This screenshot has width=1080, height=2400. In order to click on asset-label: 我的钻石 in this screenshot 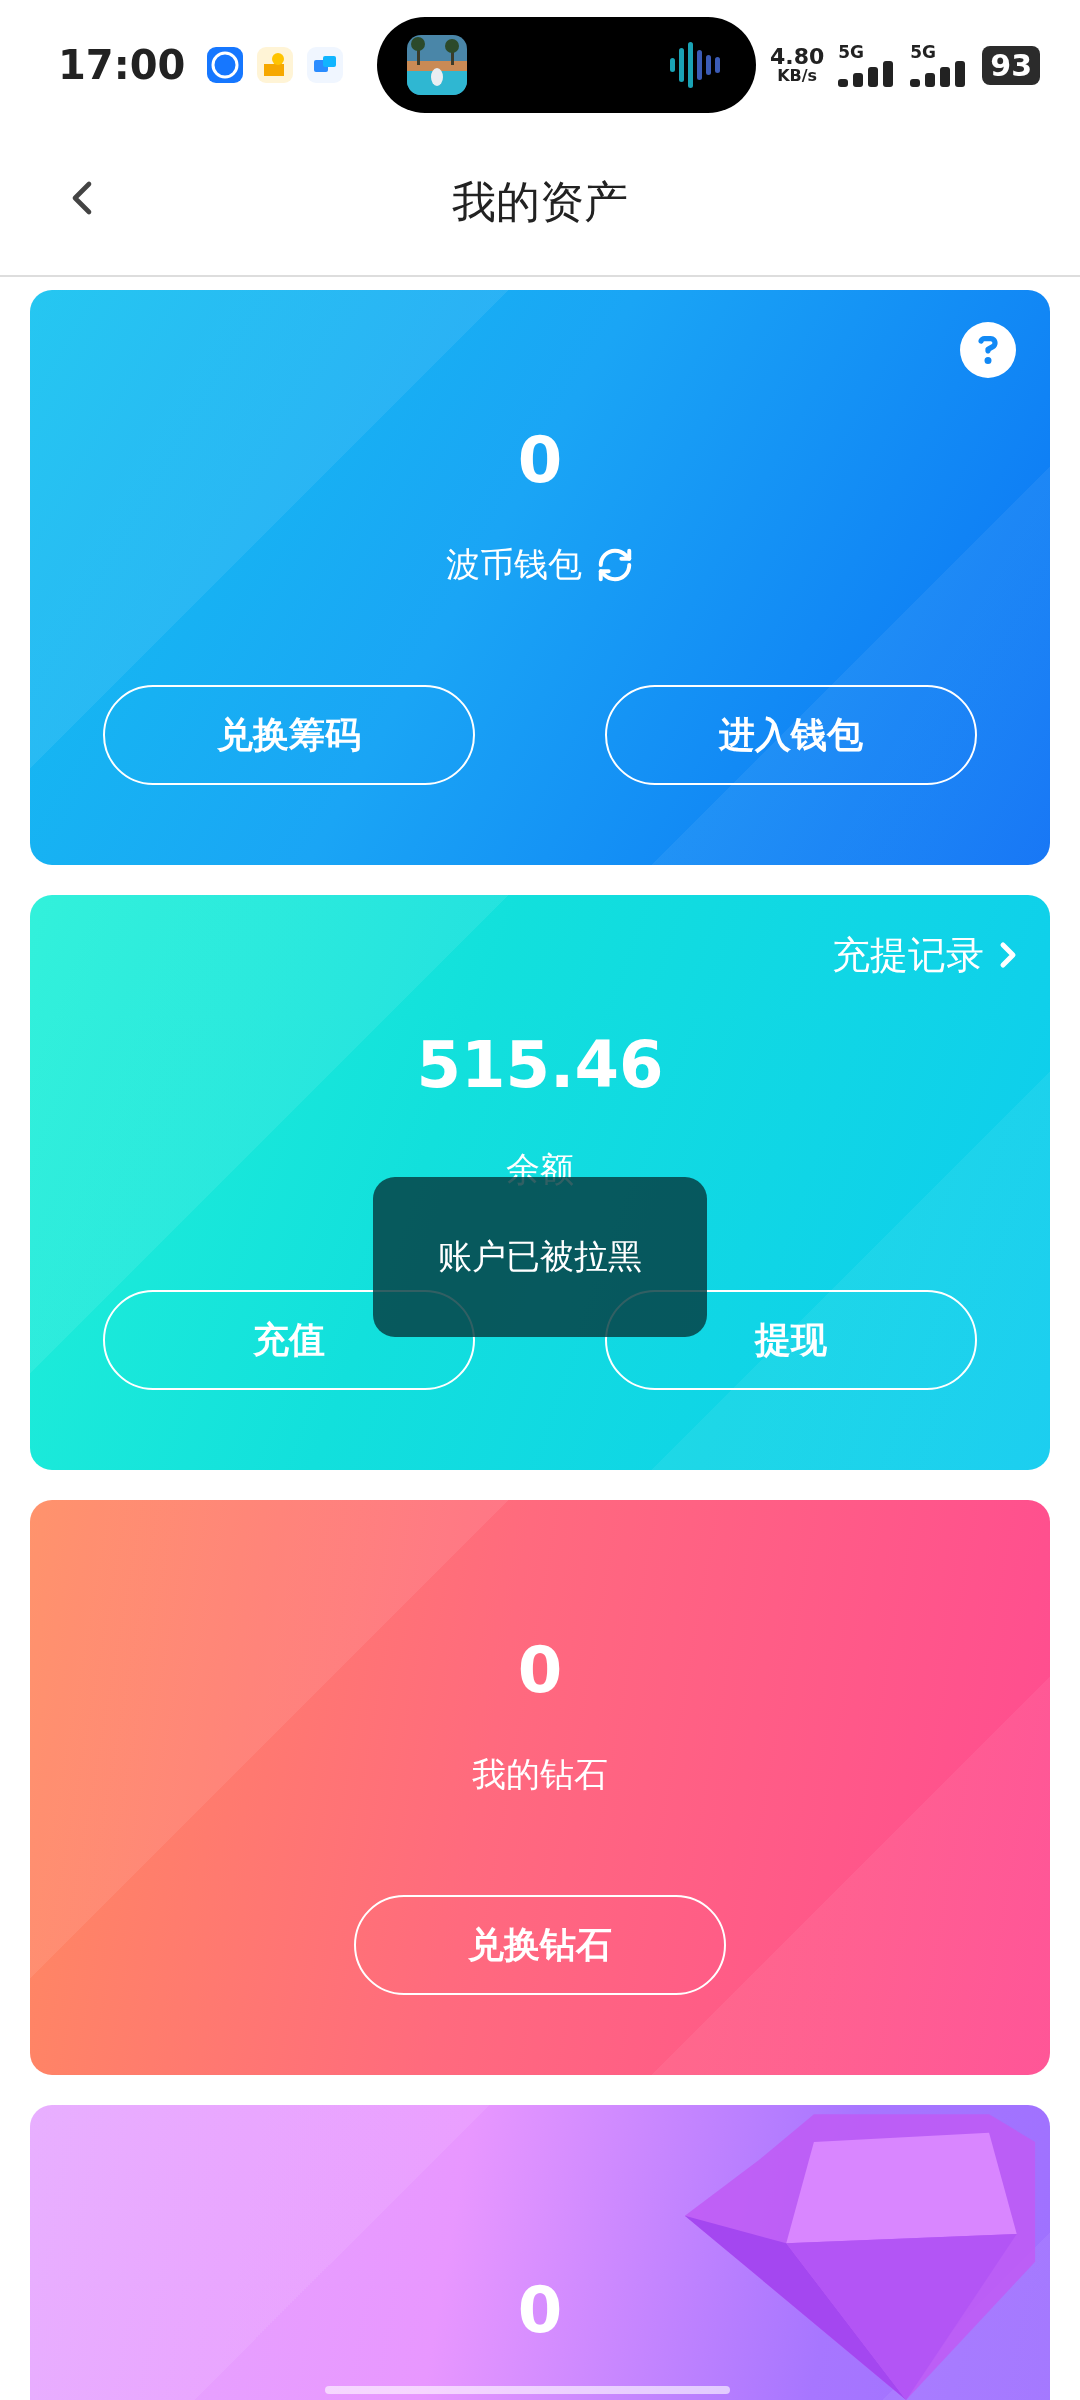, I will do `click(540, 1774)`.